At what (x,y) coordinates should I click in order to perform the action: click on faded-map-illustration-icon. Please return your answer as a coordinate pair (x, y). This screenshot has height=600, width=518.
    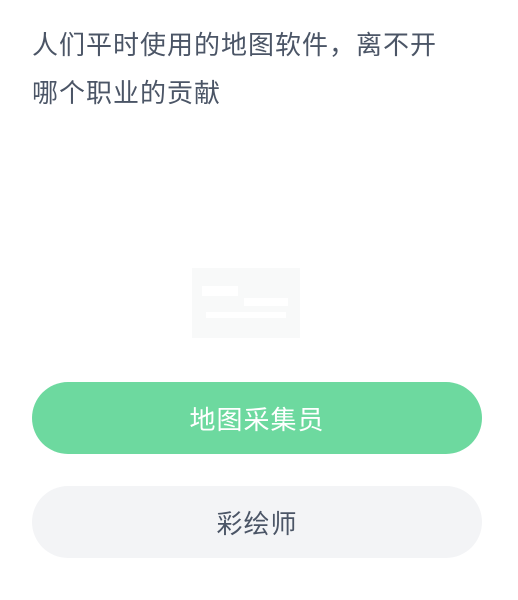
    Looking at the image, I should click on (246, 303).